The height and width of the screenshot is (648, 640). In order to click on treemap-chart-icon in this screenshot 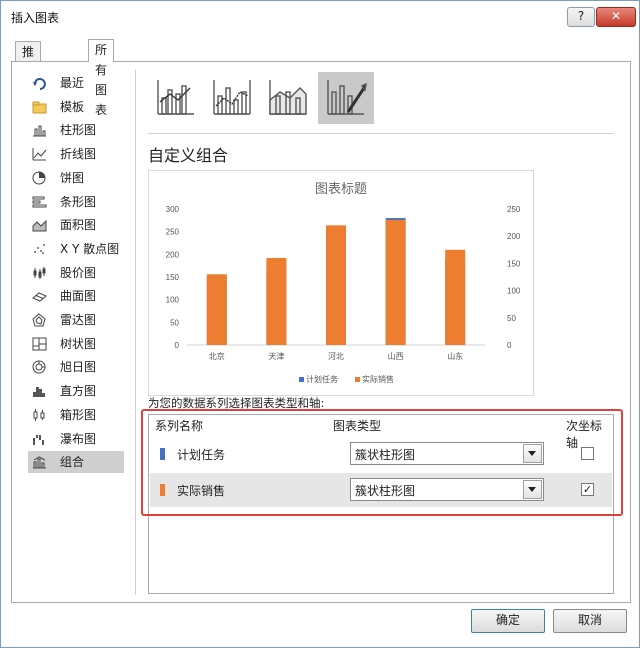, I will do `click(39, 344)`.